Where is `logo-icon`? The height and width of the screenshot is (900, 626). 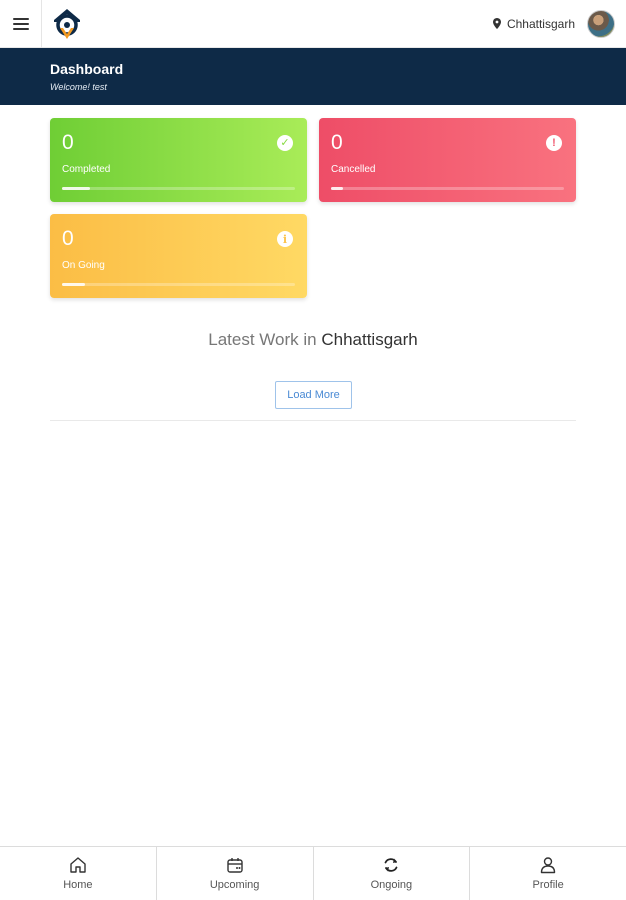
logo-icon is located at coordinates (67, 23).